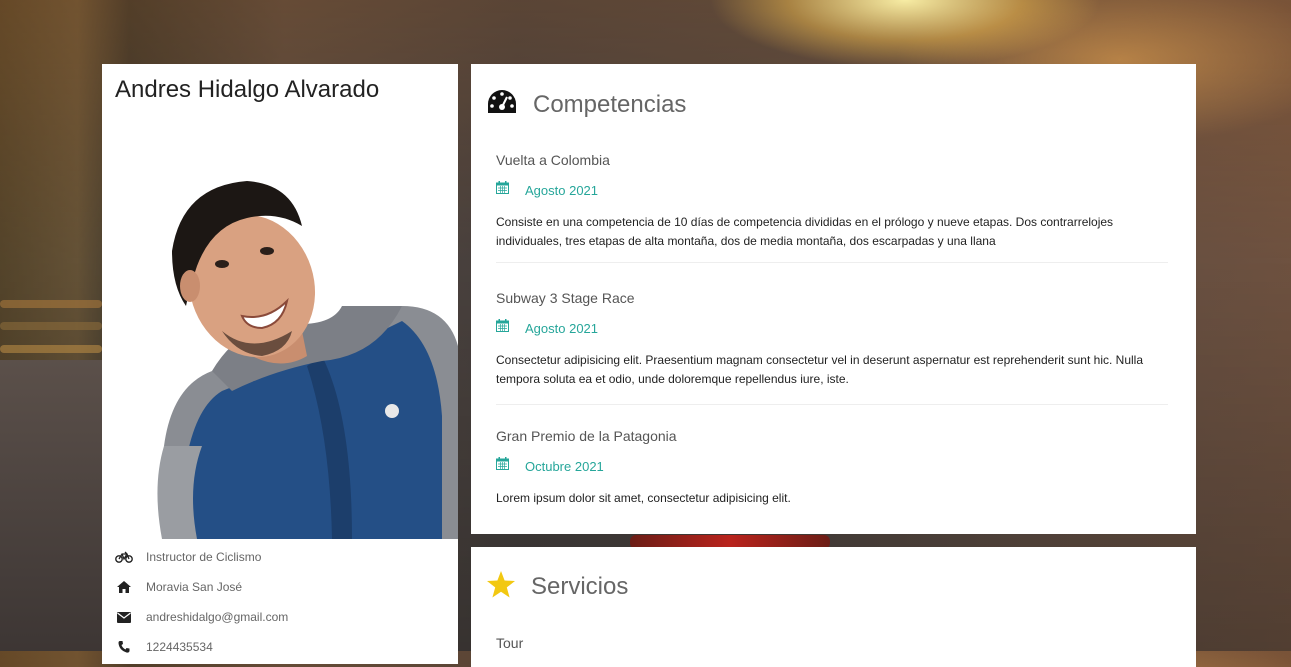 The height and width of the screenshot is (667, 1291). I want to click on phone-icon, so click(124, 647).